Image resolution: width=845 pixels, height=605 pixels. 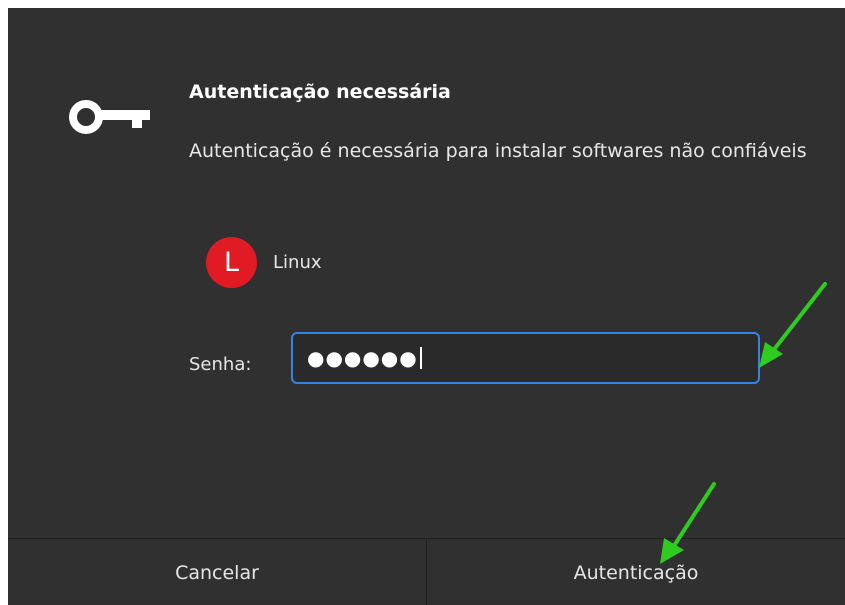 I want to click on avatar-letter: L, so click(x=231, y=262).